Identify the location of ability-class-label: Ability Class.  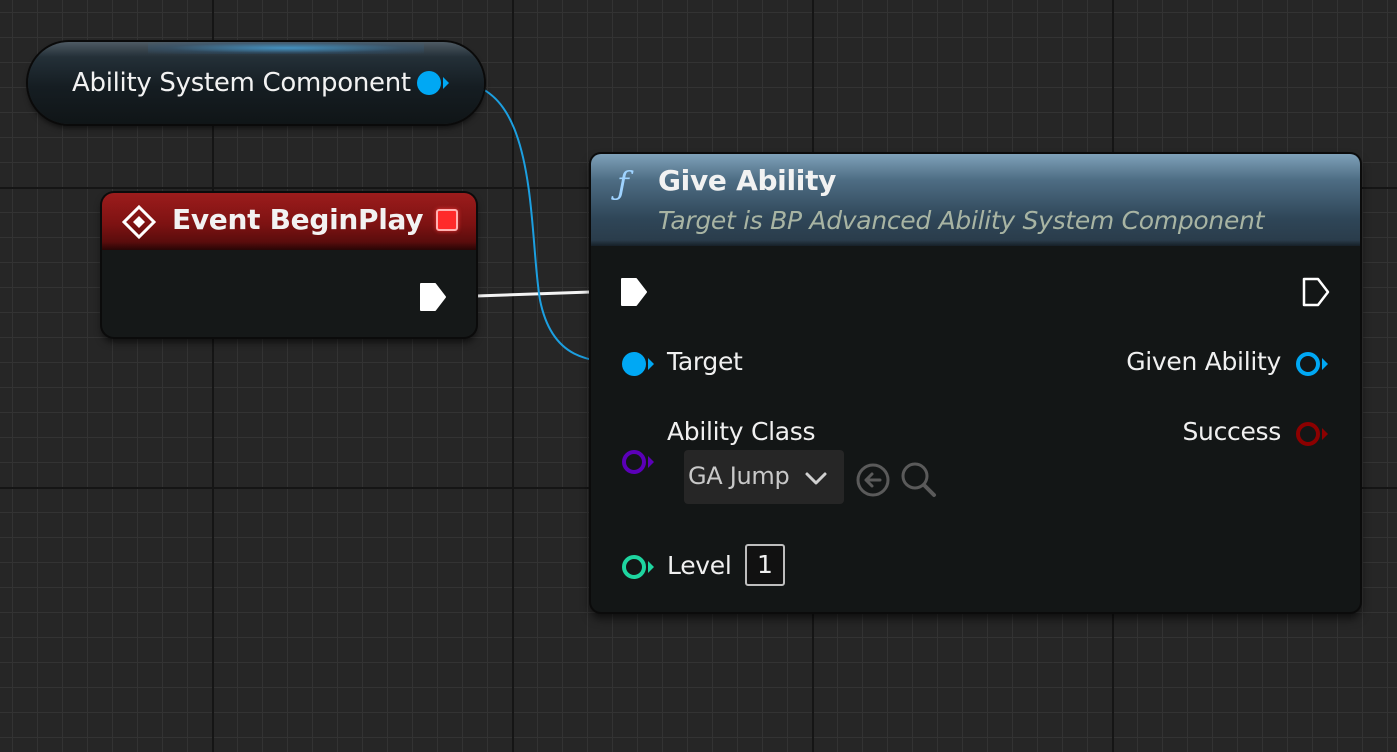
(741, 431).